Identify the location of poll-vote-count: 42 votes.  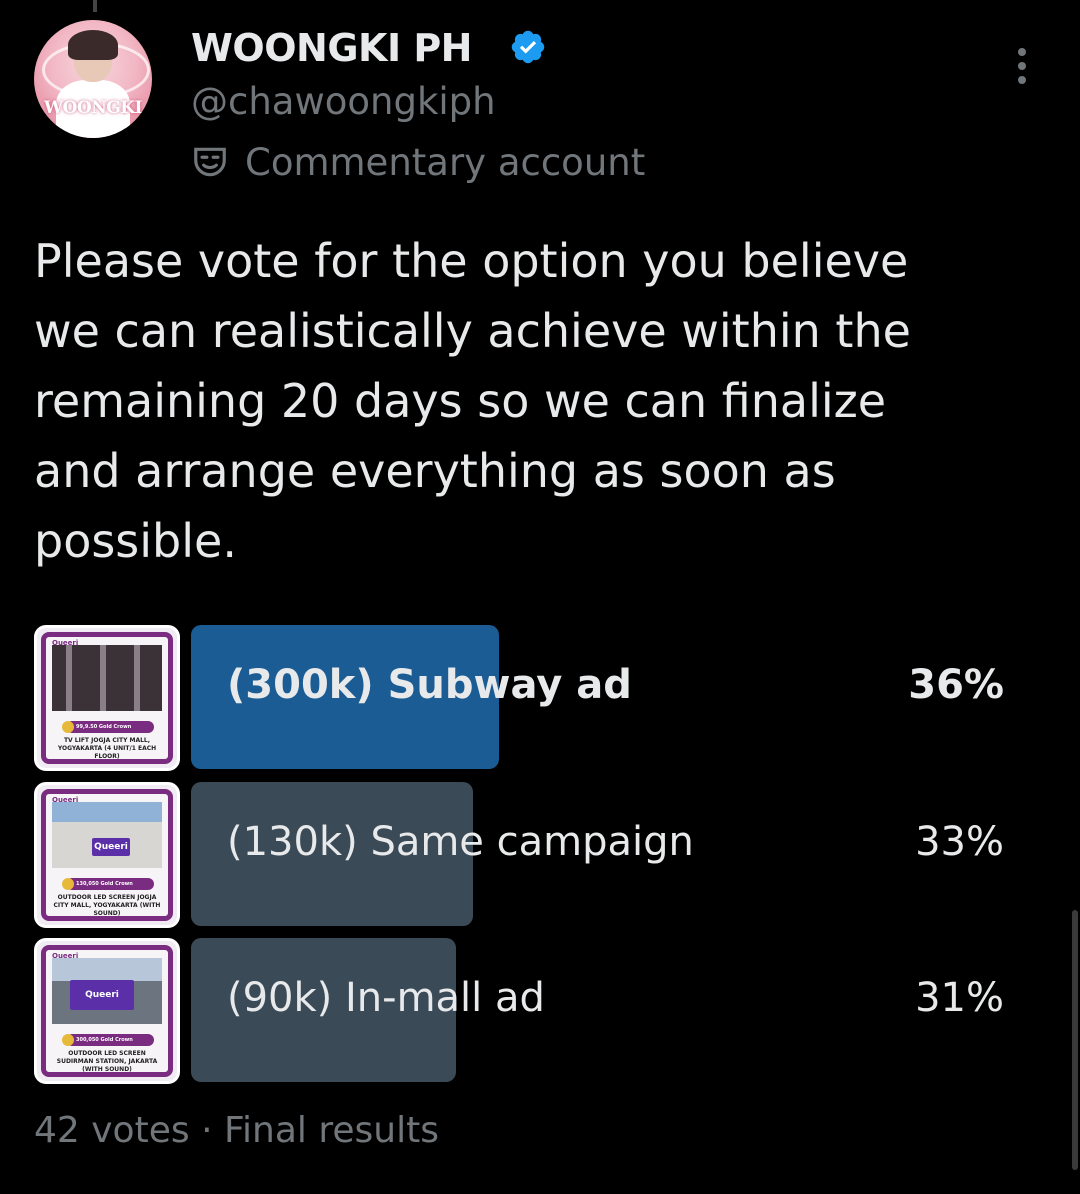
(112, 1130).